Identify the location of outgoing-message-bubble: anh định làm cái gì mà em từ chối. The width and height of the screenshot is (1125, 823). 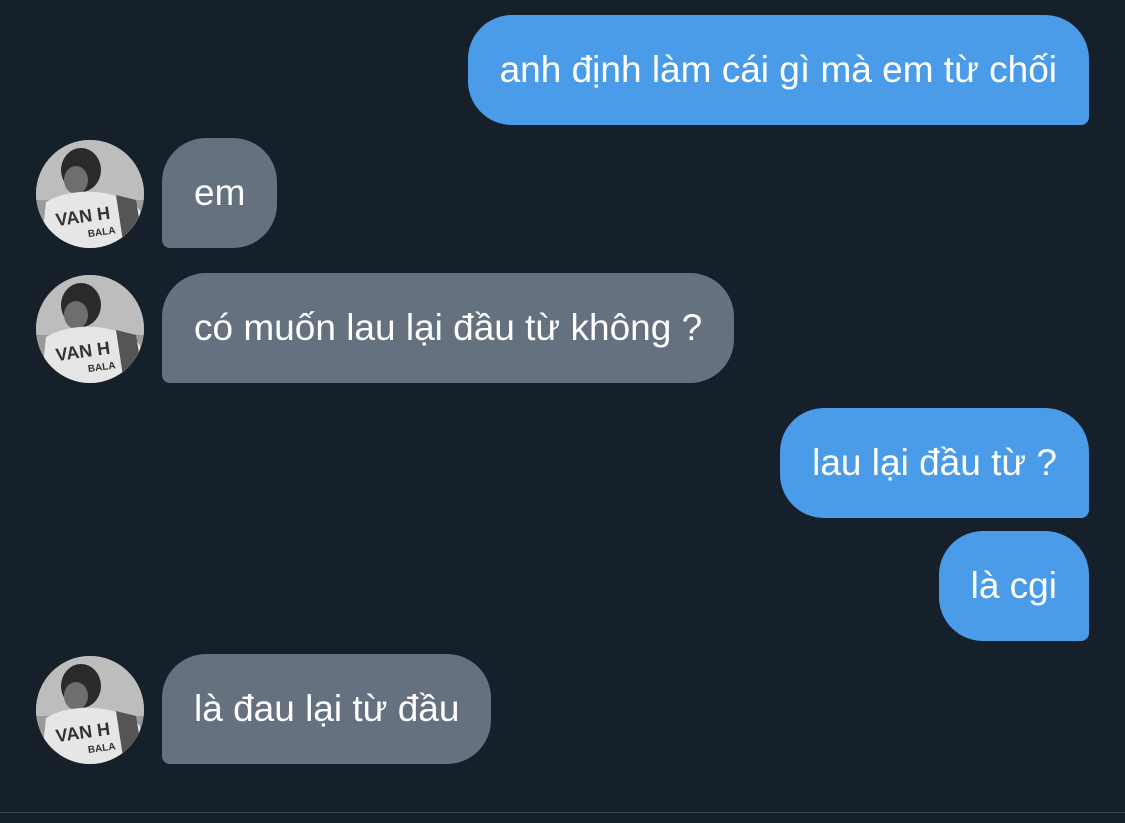
(778, 70).